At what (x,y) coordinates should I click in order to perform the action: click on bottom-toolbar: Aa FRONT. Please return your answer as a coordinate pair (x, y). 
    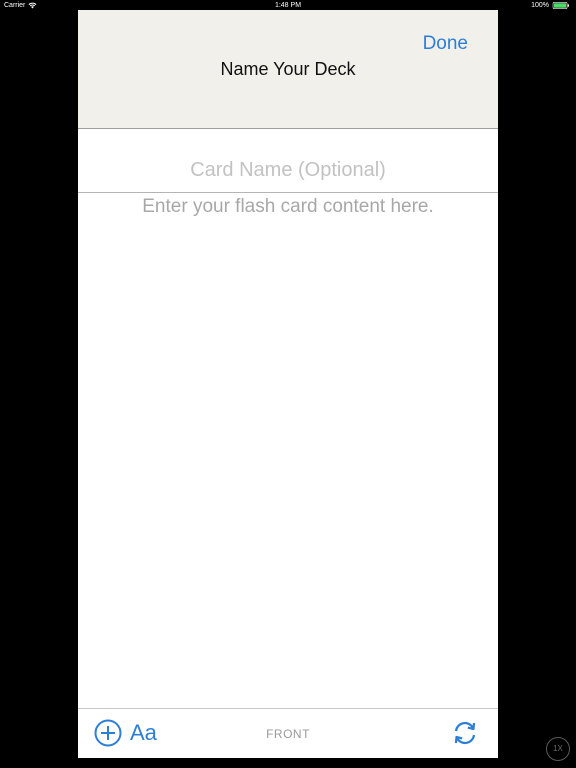
    Looking at the image, I should click on (288, 733).